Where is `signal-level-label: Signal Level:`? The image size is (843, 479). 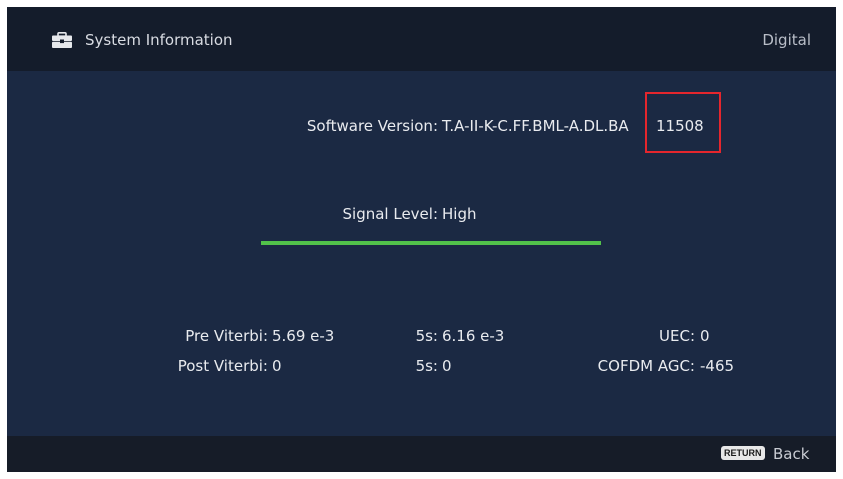 signal-level-label: Signal Level: is located at coordinates (390, 214).